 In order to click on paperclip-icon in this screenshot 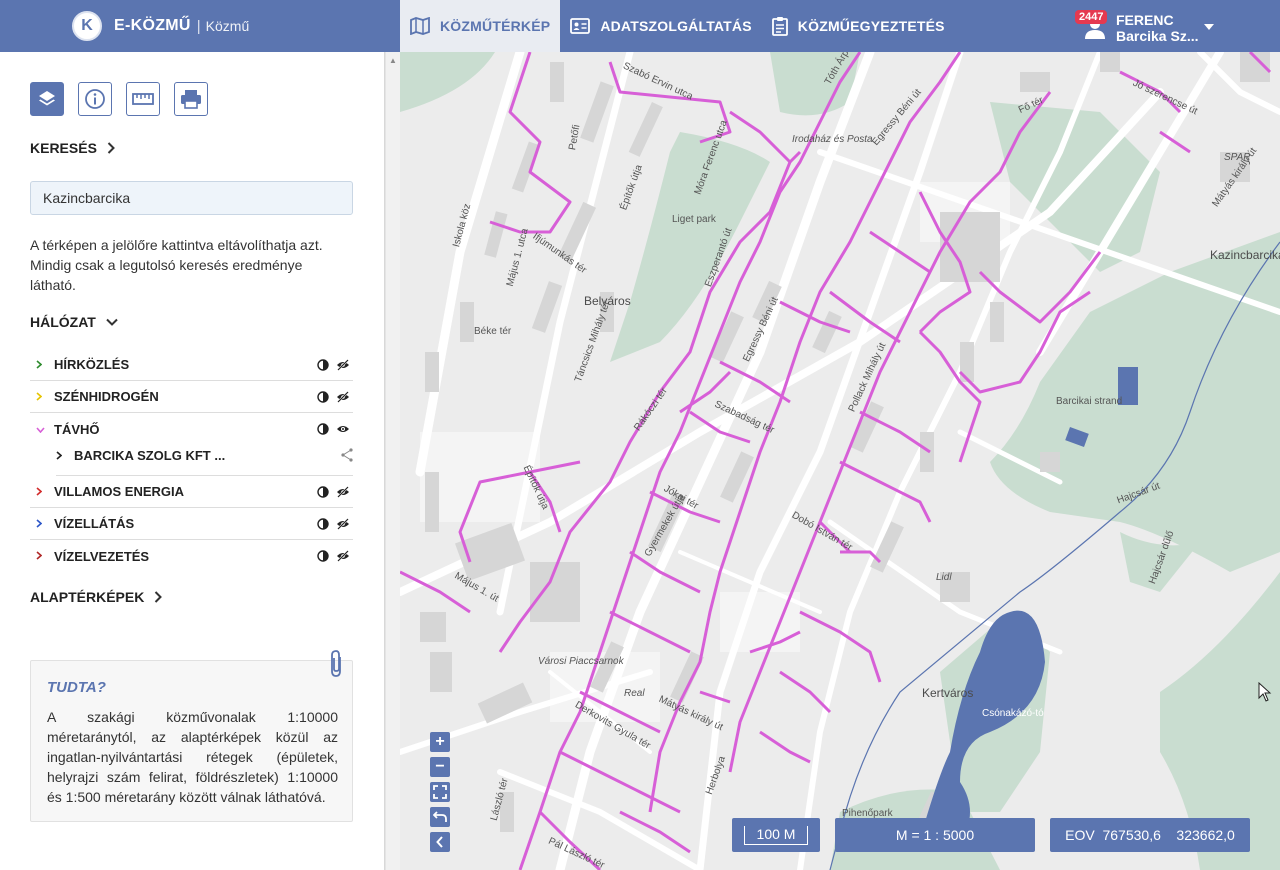, I will do `click(336, 663)`.